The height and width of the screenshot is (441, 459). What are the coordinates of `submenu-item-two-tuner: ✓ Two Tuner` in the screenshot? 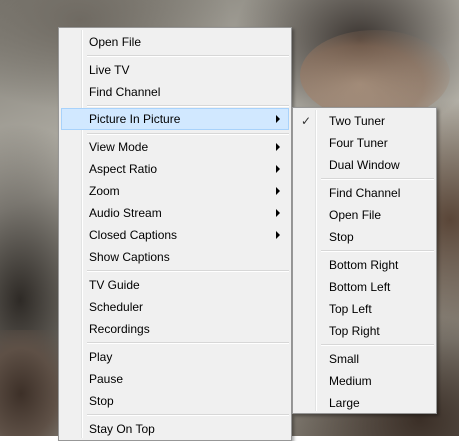 It's located at (364, 121).